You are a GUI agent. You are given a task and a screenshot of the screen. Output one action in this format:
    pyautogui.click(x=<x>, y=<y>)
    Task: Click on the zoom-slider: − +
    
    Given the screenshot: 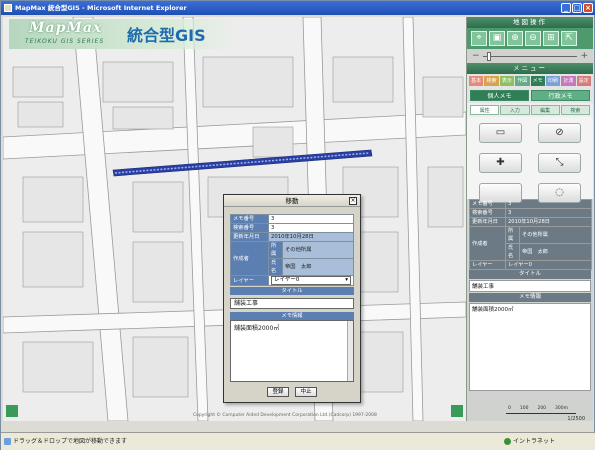 What is the action you would take?
    pyautogui.click(x=530, y=56)
    